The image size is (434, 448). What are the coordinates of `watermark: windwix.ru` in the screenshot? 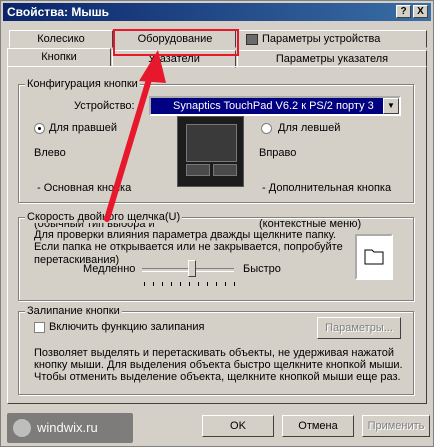 It's located at (70, 428).